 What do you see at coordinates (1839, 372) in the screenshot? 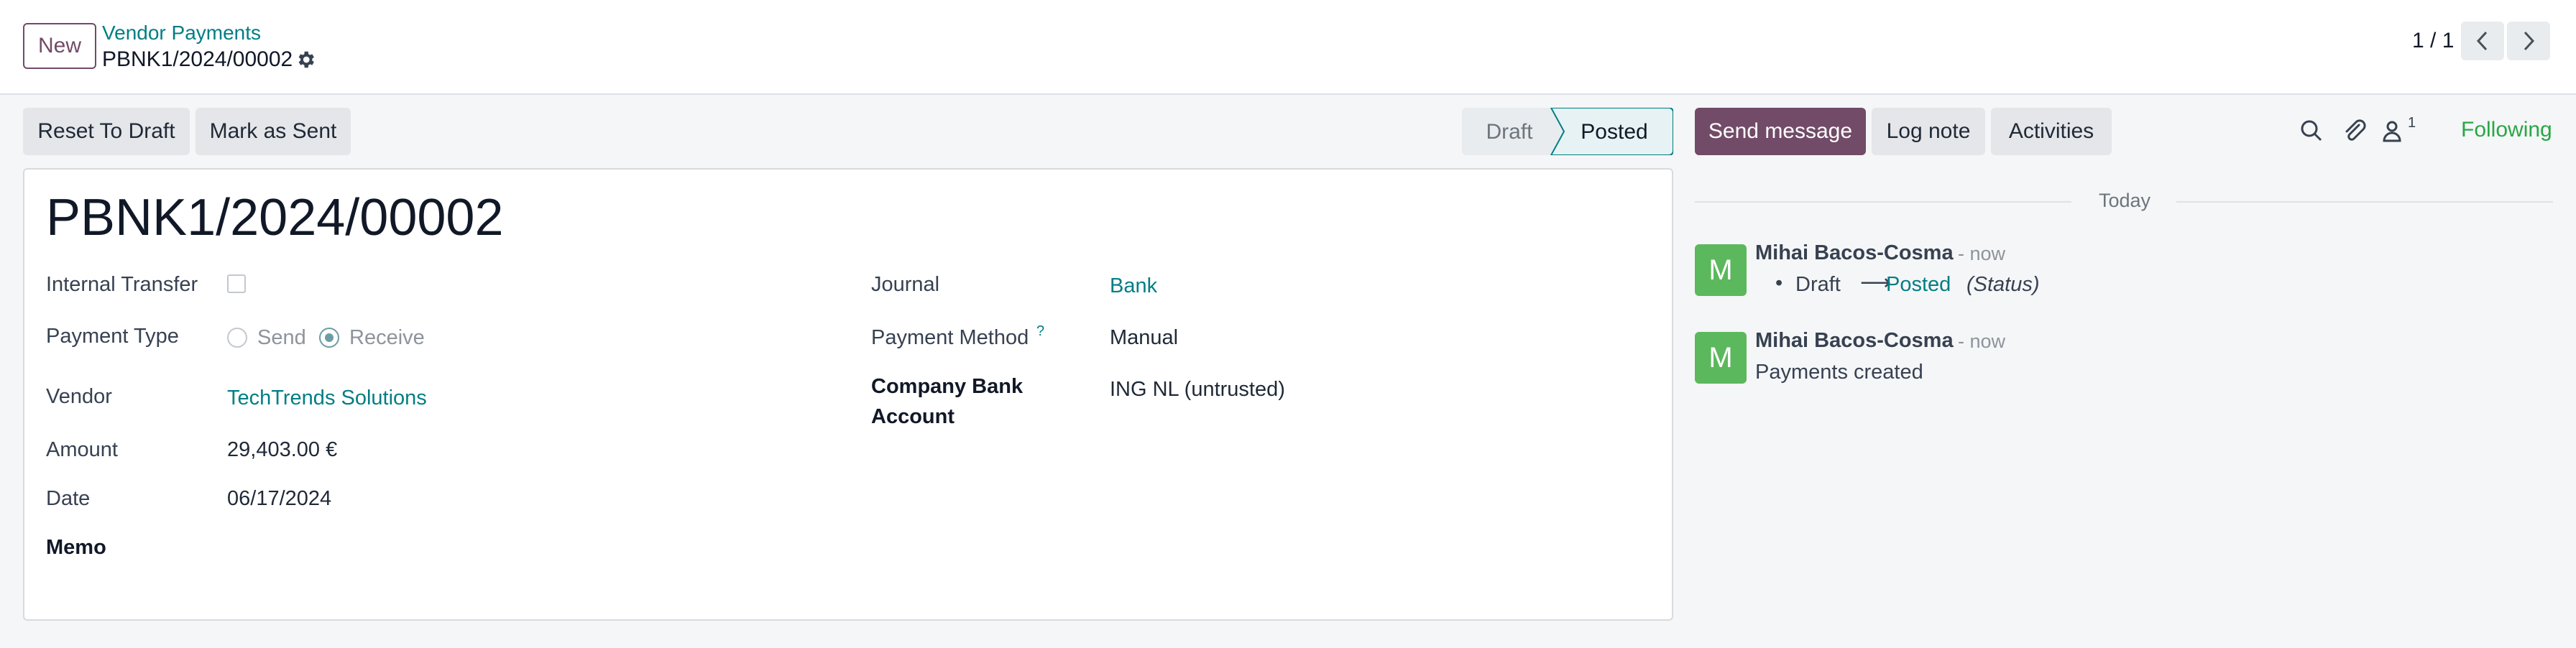
I see `message-body: Payments created` at bounding box center [1839, 372].